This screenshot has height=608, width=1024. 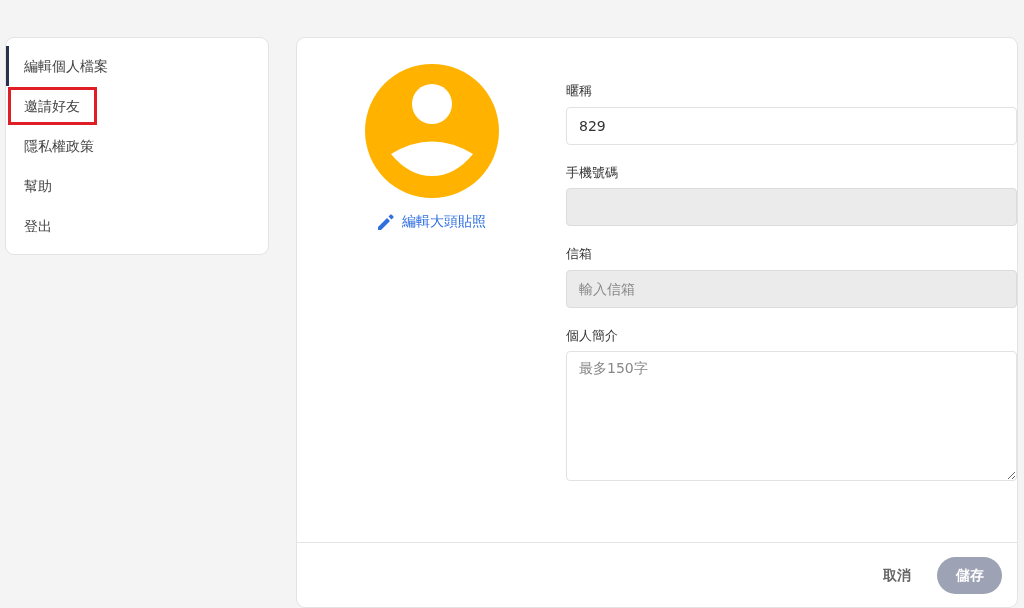 I want to click on field-label: 暱稱, so click(x=579, y=91).